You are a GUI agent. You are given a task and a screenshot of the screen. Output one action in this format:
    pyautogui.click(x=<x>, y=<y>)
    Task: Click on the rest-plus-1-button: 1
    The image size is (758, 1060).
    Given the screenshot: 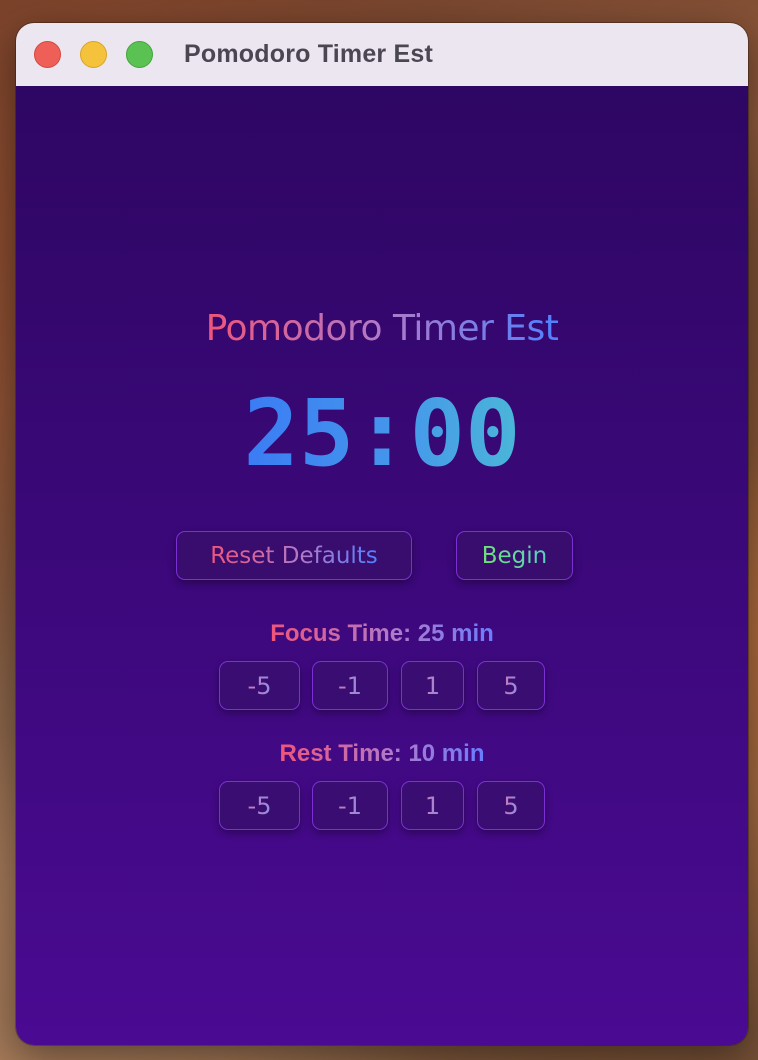 What is the action you would take?
    pyautogui.click(x=432, y=805)
    